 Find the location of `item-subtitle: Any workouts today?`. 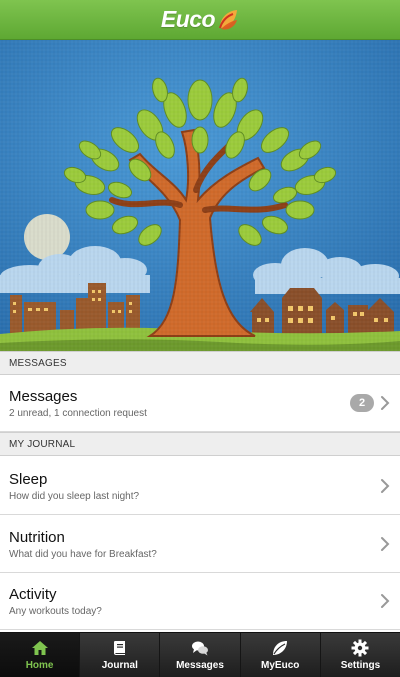

item-subtitle: Any workouts today? is located at coordinates (55, 611).